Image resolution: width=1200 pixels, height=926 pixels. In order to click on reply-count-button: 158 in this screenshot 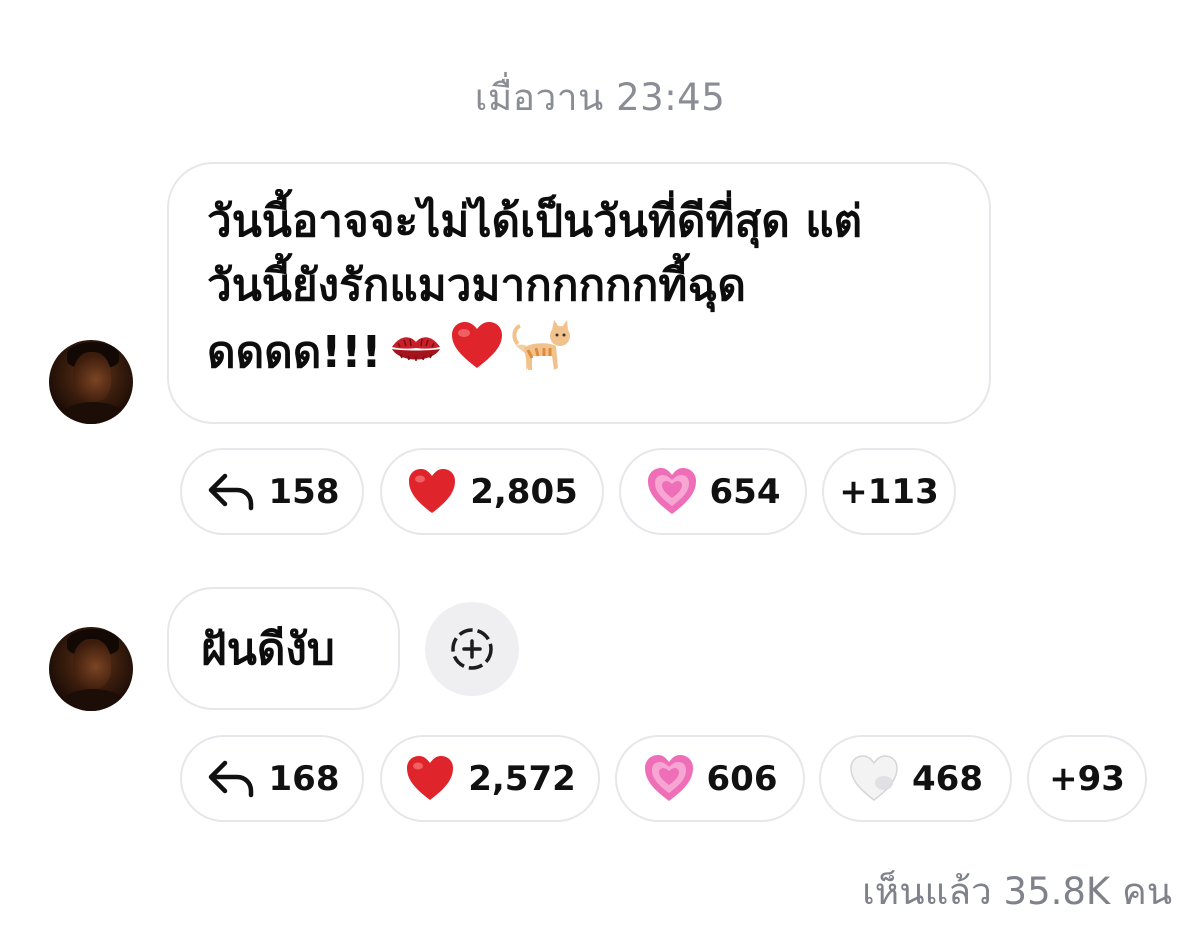, I will do `click(272, 491)`.